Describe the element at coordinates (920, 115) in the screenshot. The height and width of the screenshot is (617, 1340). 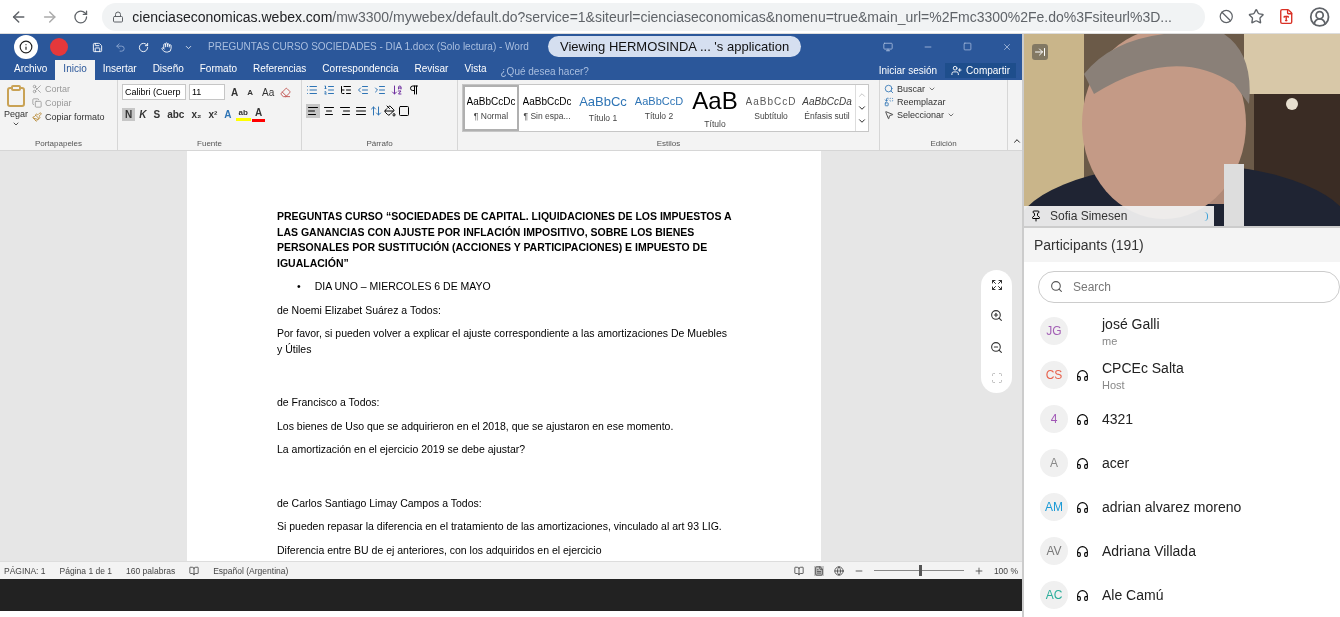
I see `select-button: Seleccionar` at that location.